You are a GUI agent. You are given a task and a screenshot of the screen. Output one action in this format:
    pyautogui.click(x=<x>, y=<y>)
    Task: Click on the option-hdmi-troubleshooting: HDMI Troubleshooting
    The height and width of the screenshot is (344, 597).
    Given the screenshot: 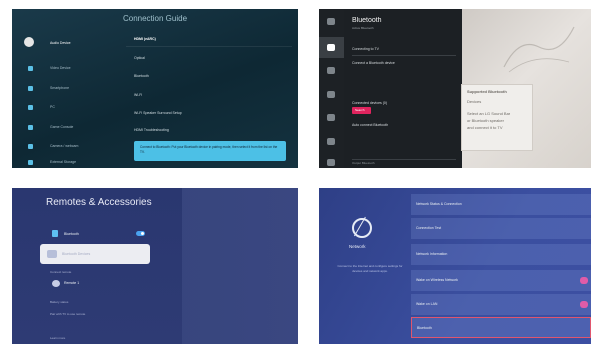 What is the action you would take?
    pyautogui.click(x=151, y=130)
    